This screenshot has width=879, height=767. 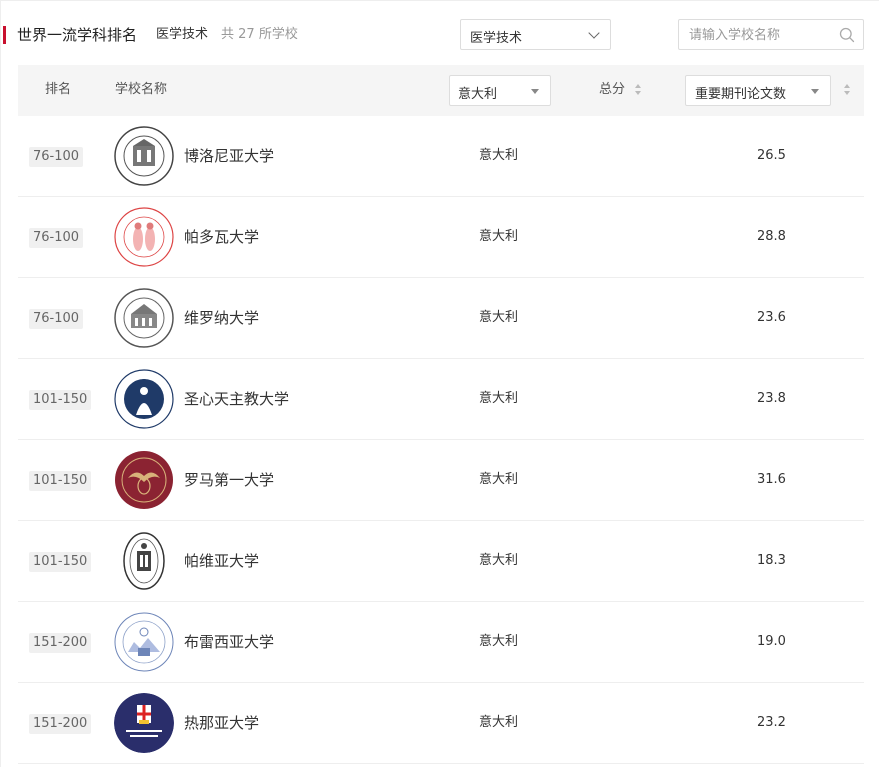 What do you see at coordinates (4, 35) in the screenshot?
I see `title-accent-bar` at bounding box center [4, 35].